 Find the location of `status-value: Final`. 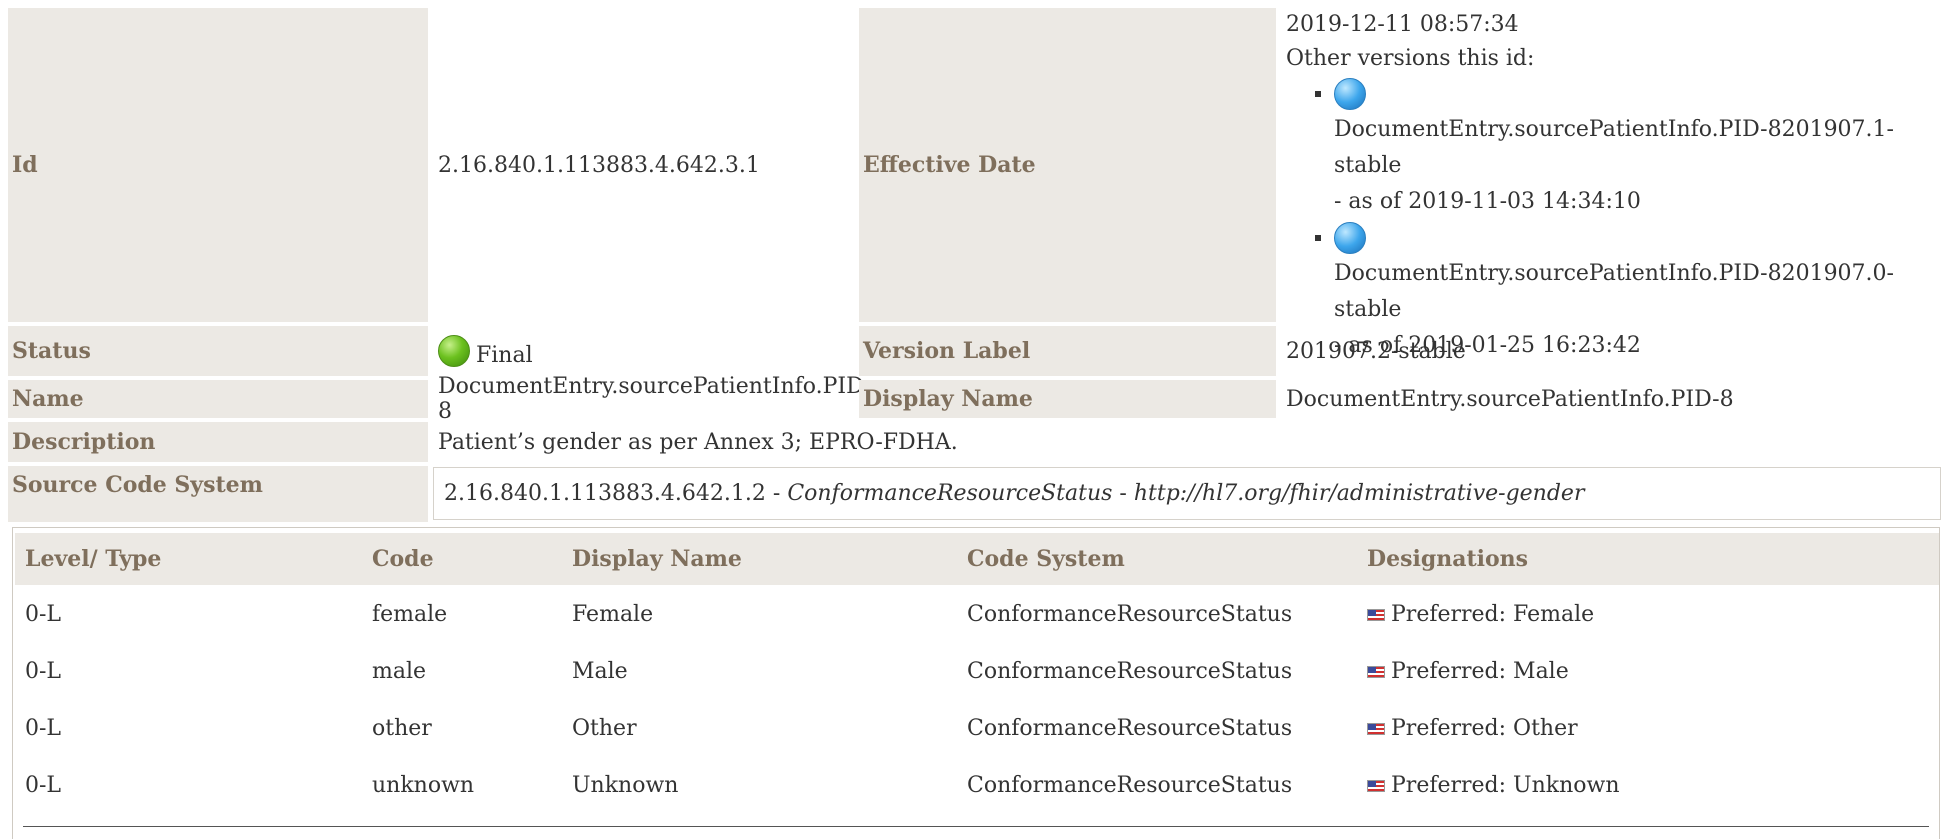

status-value: Final is located at coordinates (504, 355).